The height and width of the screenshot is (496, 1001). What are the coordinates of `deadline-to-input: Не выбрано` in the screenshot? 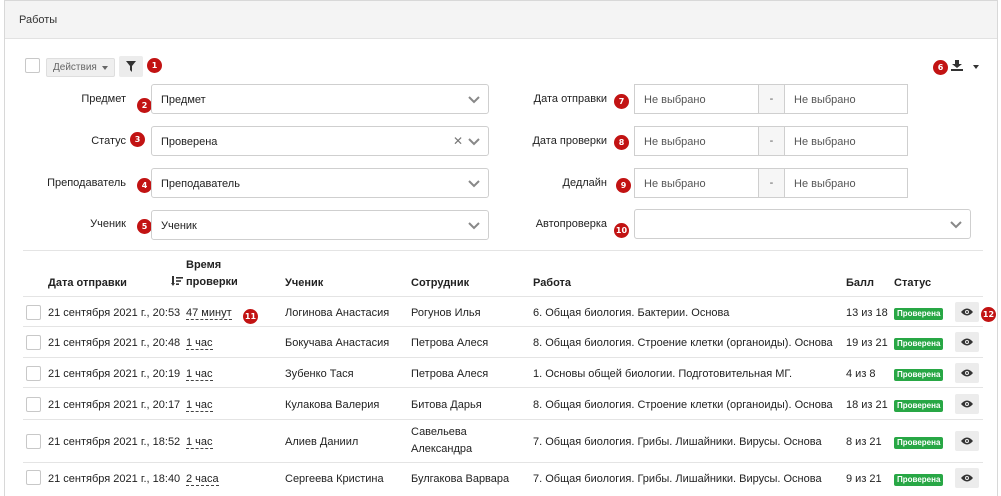 It's located at (846, 183).